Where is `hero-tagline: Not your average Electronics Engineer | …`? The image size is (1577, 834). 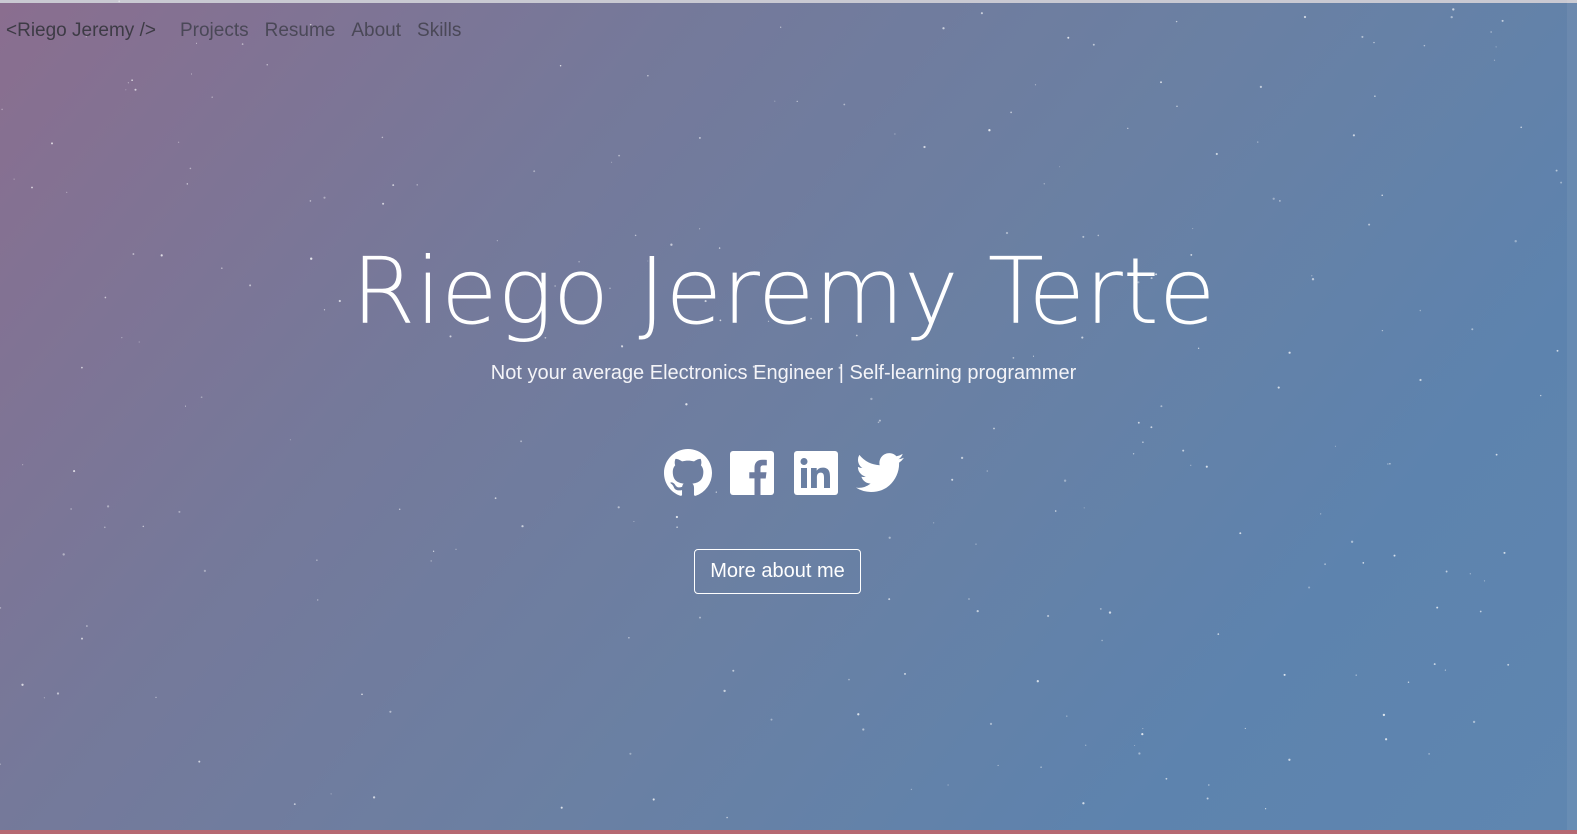
hero-tagline: Not your average Electronics Engineer | … is located at coordinates (783, 373).